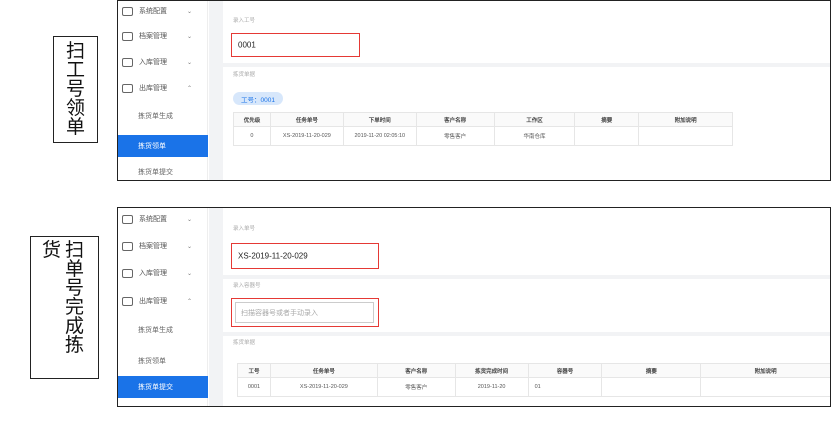  I want to click on table-header-row: 工号 任务单号 客户名称 拣货完成时间 容器号 摘要 附加说明, so click(533, 370).